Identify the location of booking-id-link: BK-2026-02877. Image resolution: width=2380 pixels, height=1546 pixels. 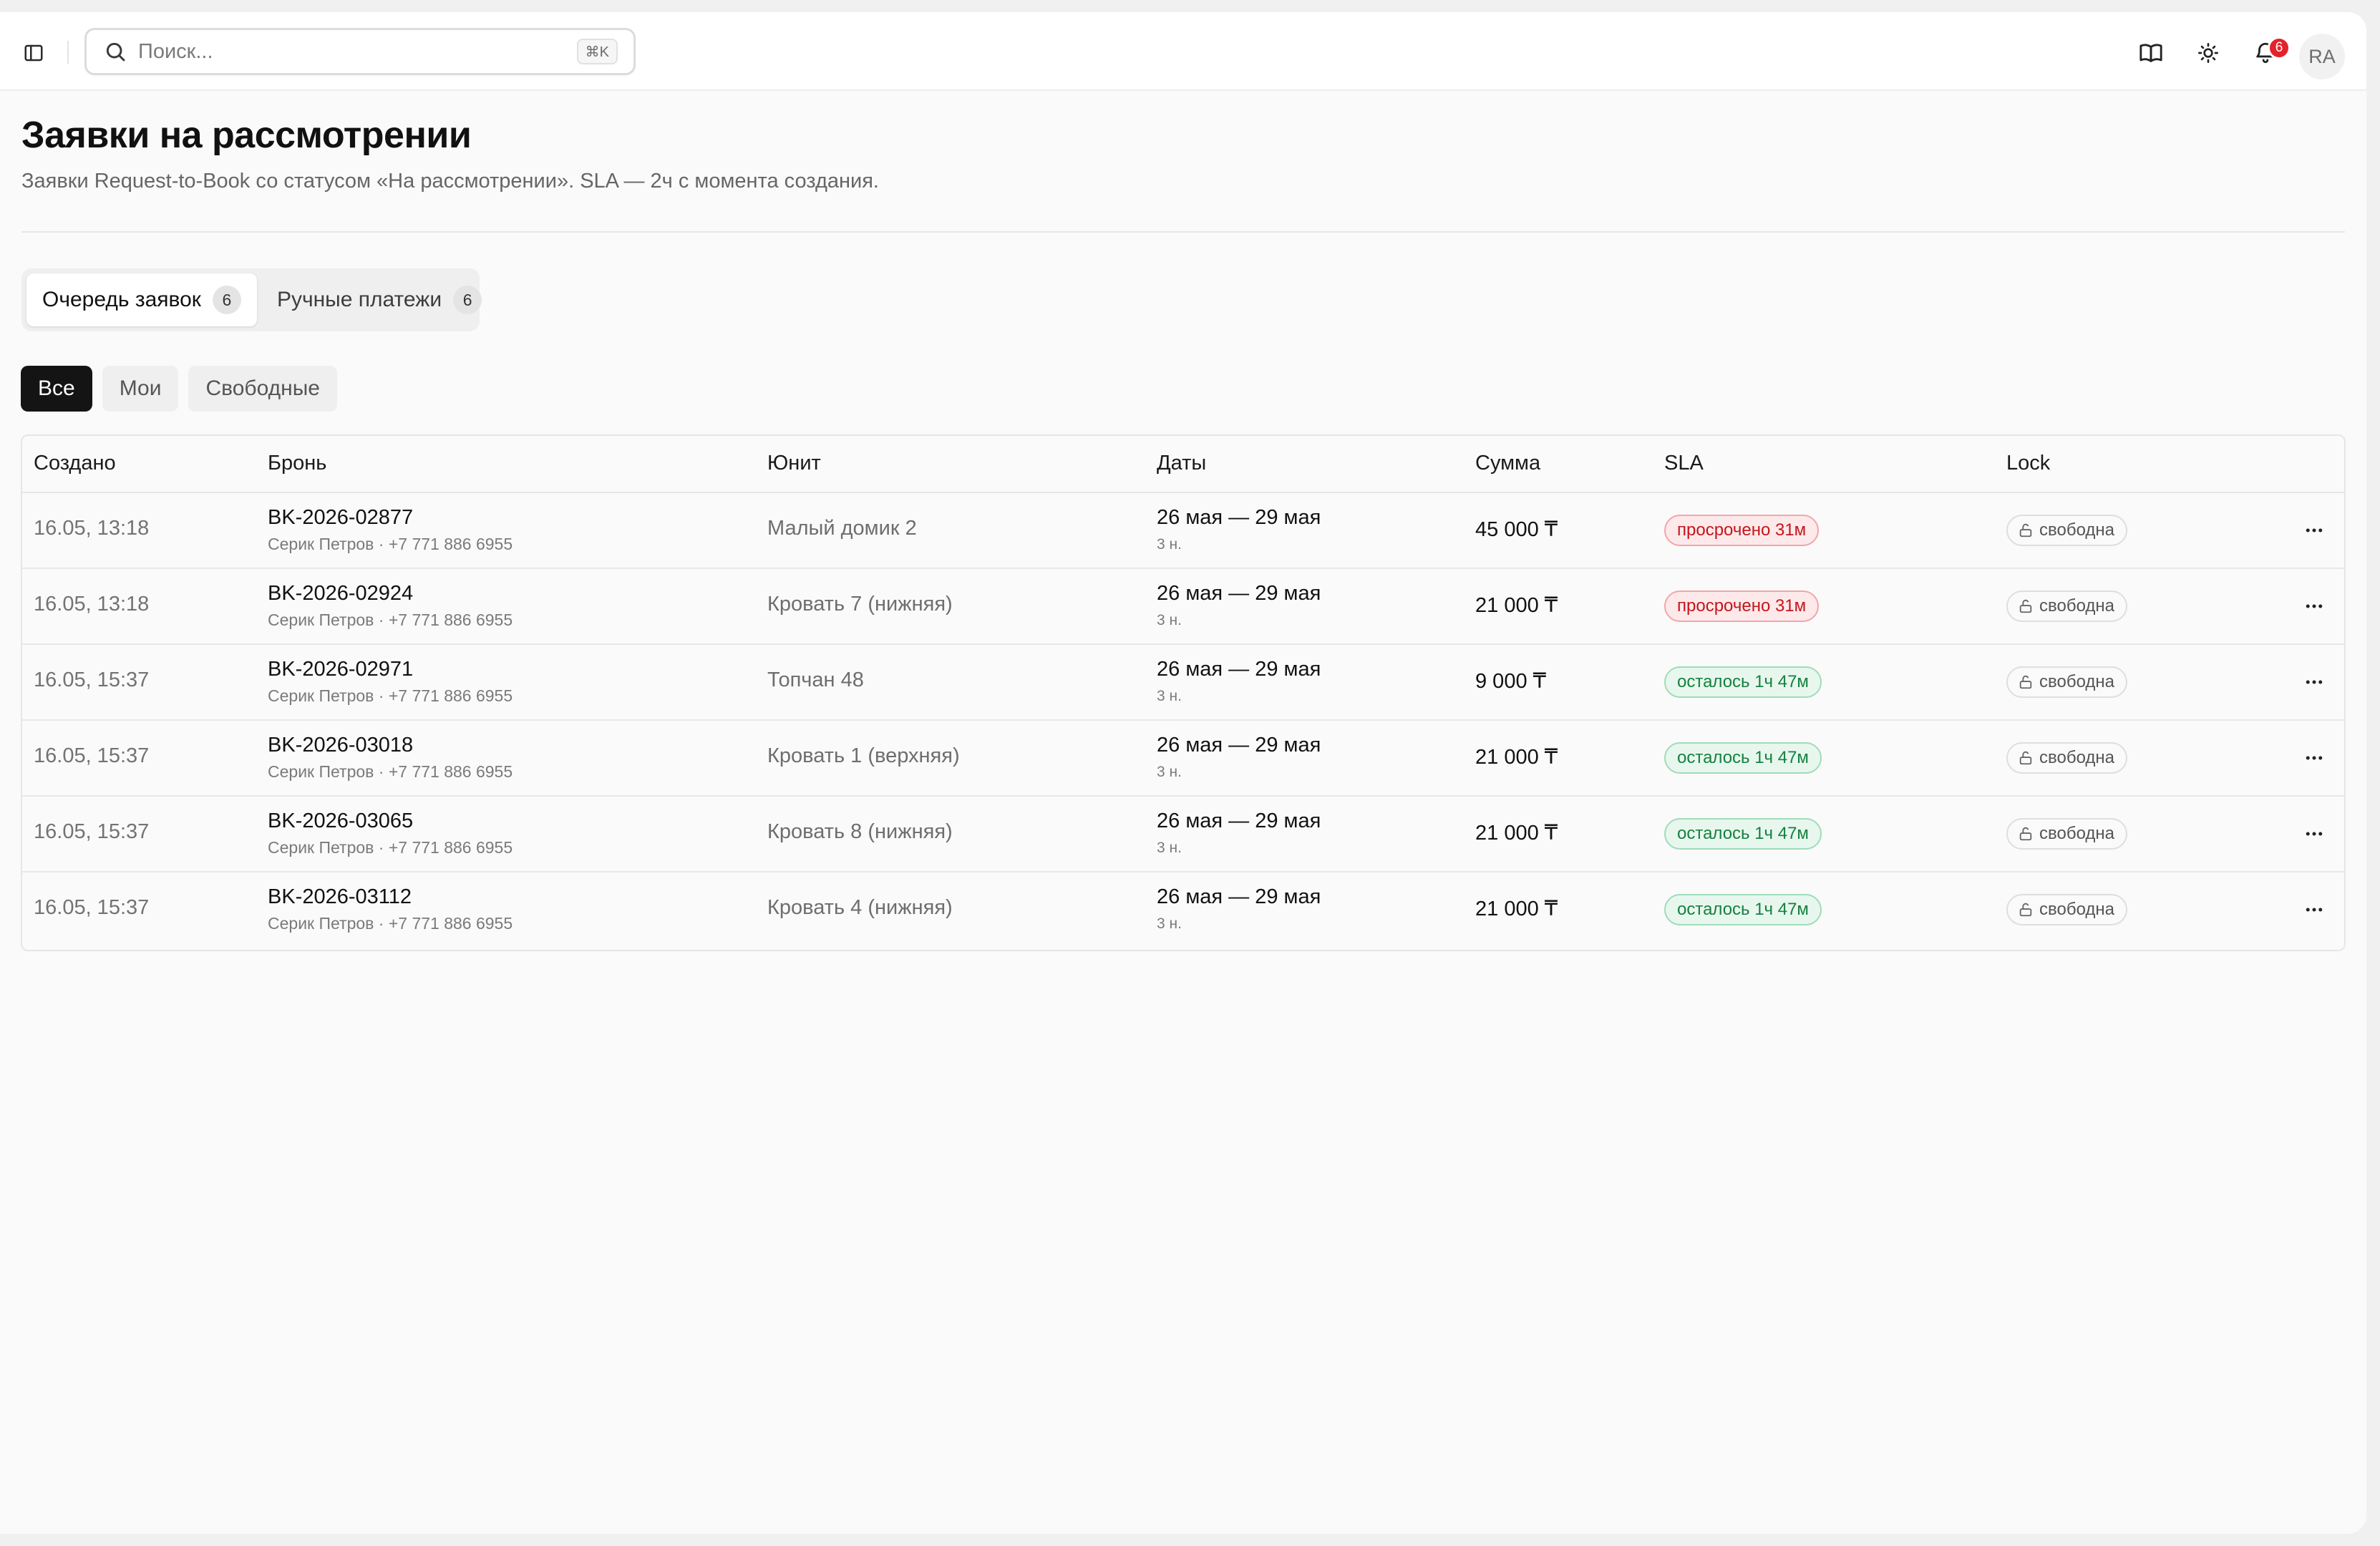
(340, 518).